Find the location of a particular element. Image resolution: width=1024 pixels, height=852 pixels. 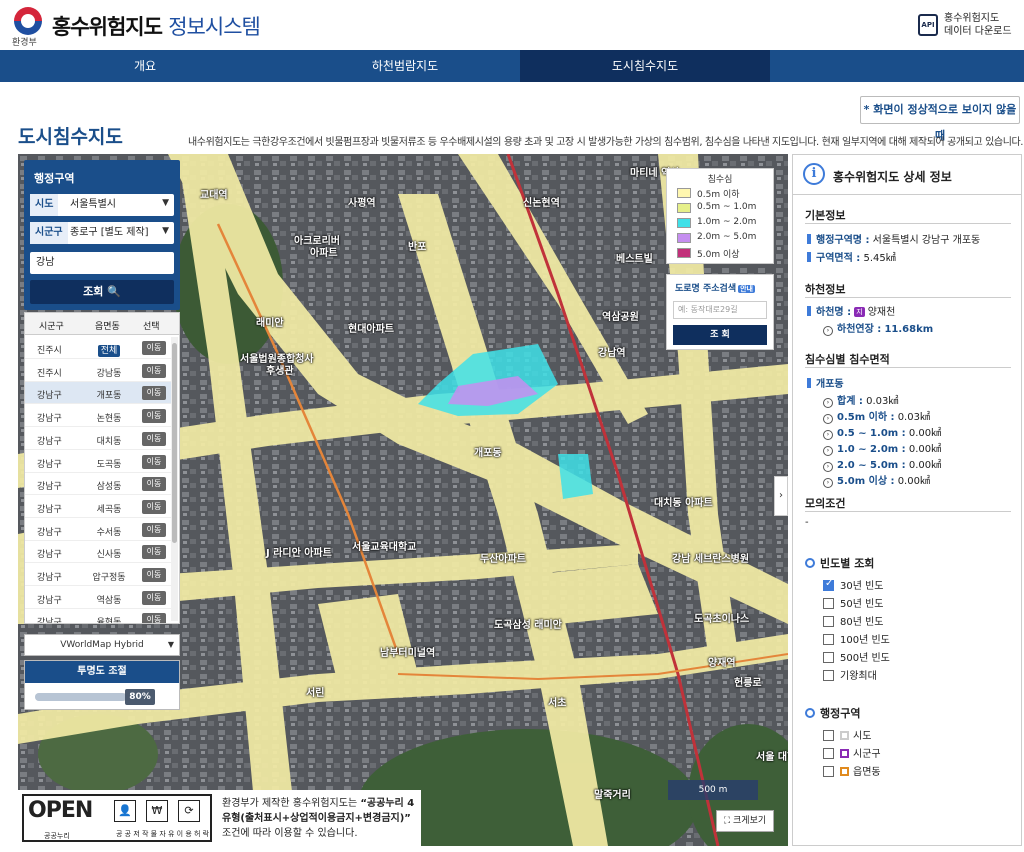

map-label-apt: 아파트 is located at coordinates (324, 253).